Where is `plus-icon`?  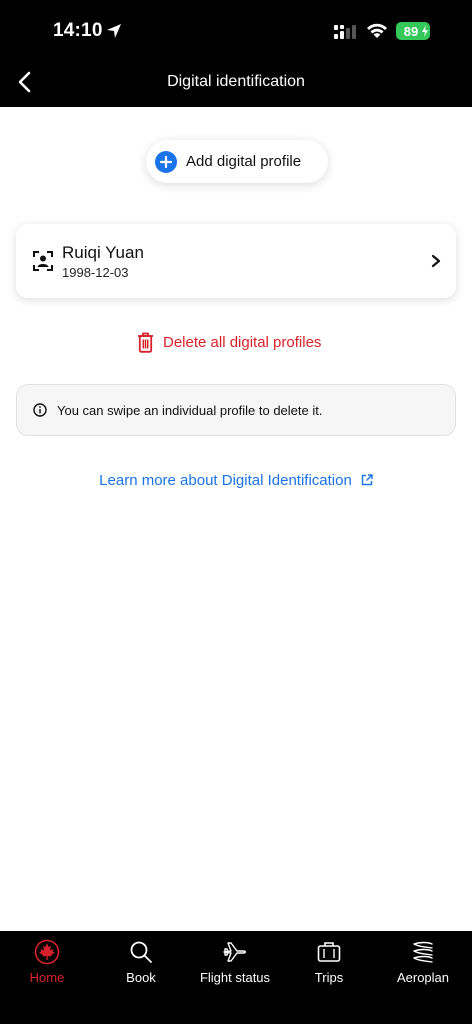 plus-icon is located at coordinates (166, 161).